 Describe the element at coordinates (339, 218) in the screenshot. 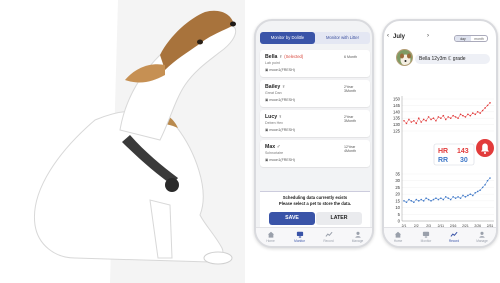

I see `later-button: LATER` at that location.